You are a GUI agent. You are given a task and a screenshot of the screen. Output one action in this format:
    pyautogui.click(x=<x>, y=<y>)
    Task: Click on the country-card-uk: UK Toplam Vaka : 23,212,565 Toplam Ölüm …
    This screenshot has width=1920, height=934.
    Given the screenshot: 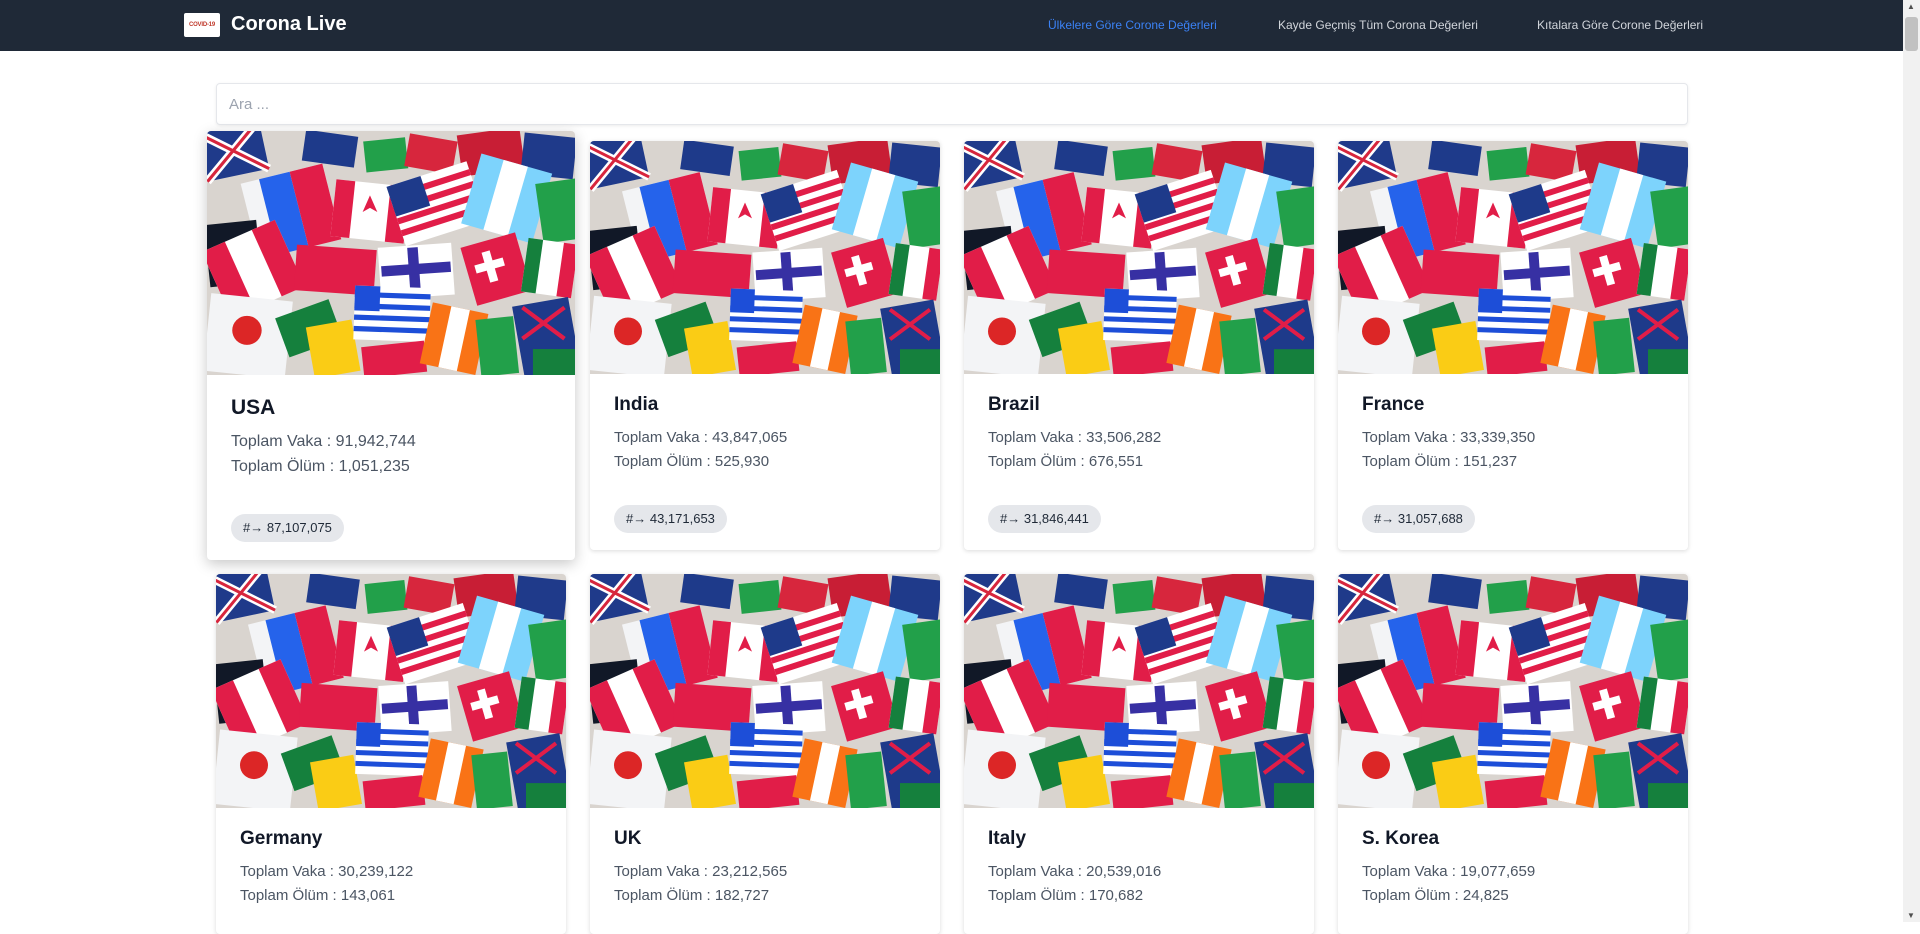 What is the action you would take?
    pyautogui.click(x=765, y=754)
    